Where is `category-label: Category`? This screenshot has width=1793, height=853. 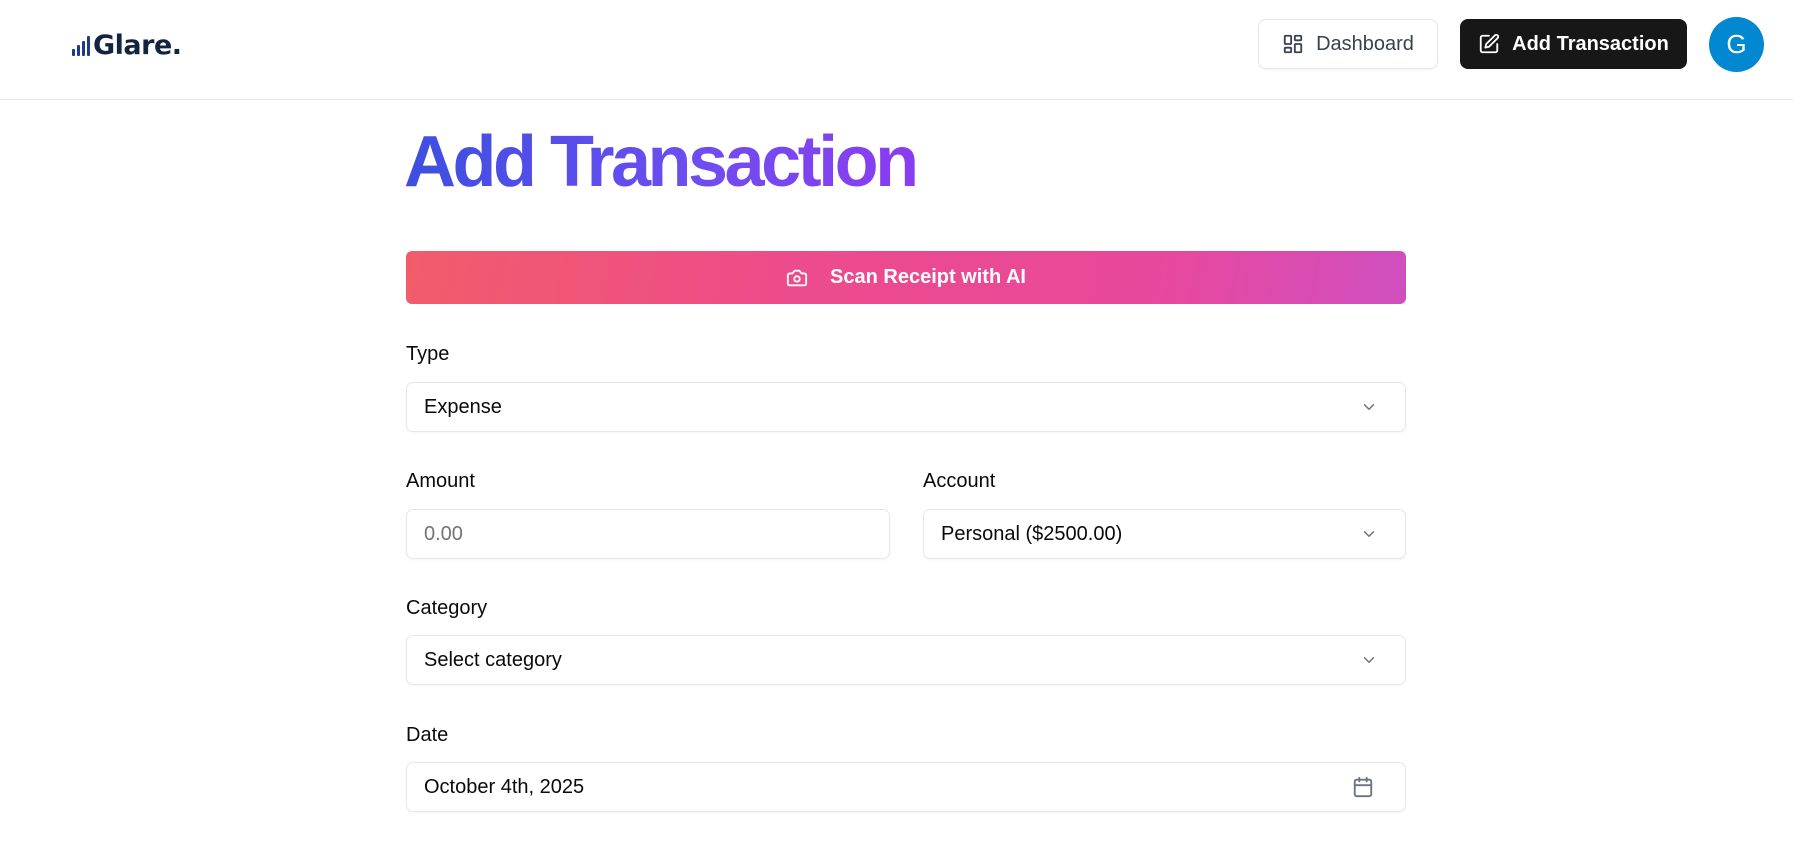 category-label: Category is located at coordinates (447, 608).